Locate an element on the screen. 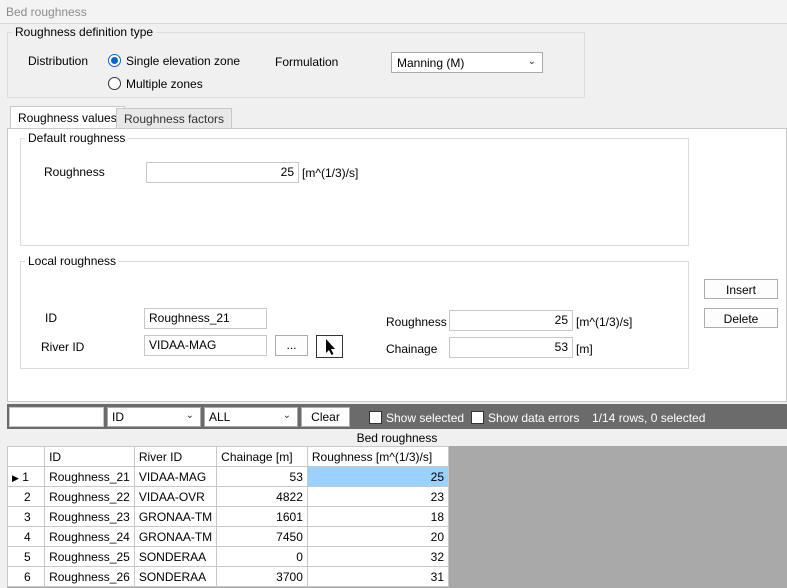 The image size is (787, 588). cell-id: Roughness_25 is located at coordinates (89, 556).